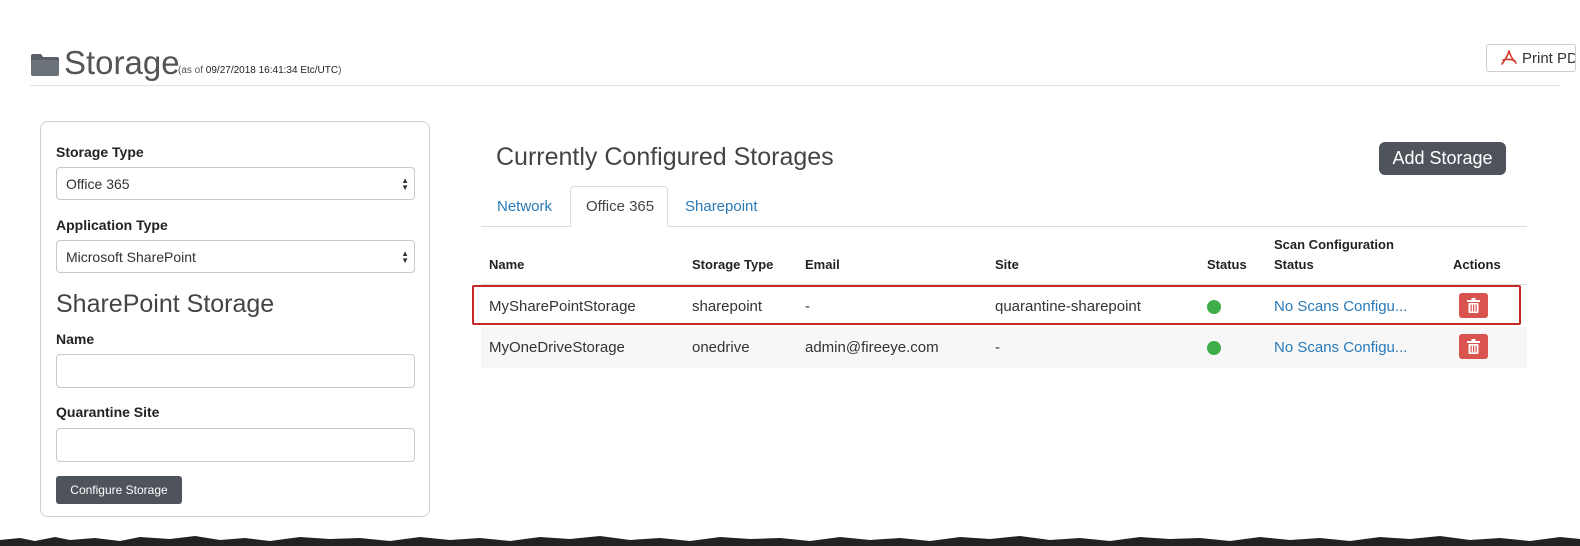  Describe the element at coordinates (1007, 264) in the screenshot. I see `column-header-site: Site` at that location.